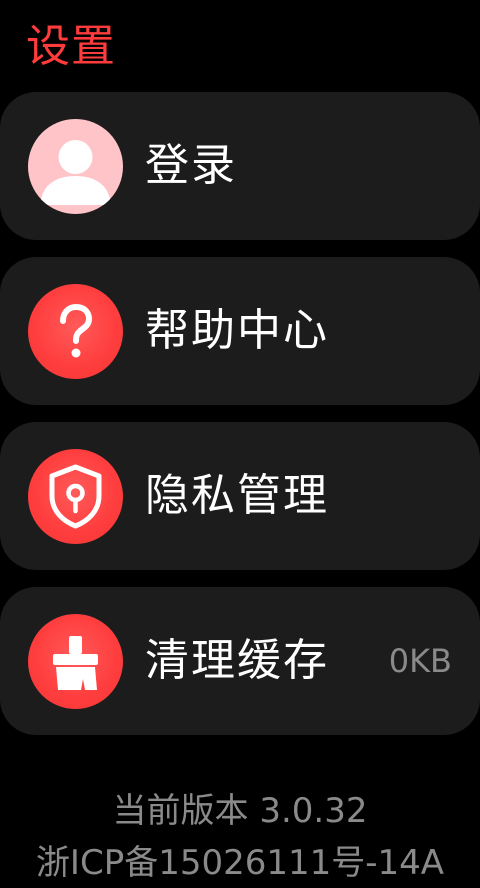 Image resolution: width=480 pixels, height=888 pixels. I want to click on menu-item-label: 清理缓存, so click(237, 660).